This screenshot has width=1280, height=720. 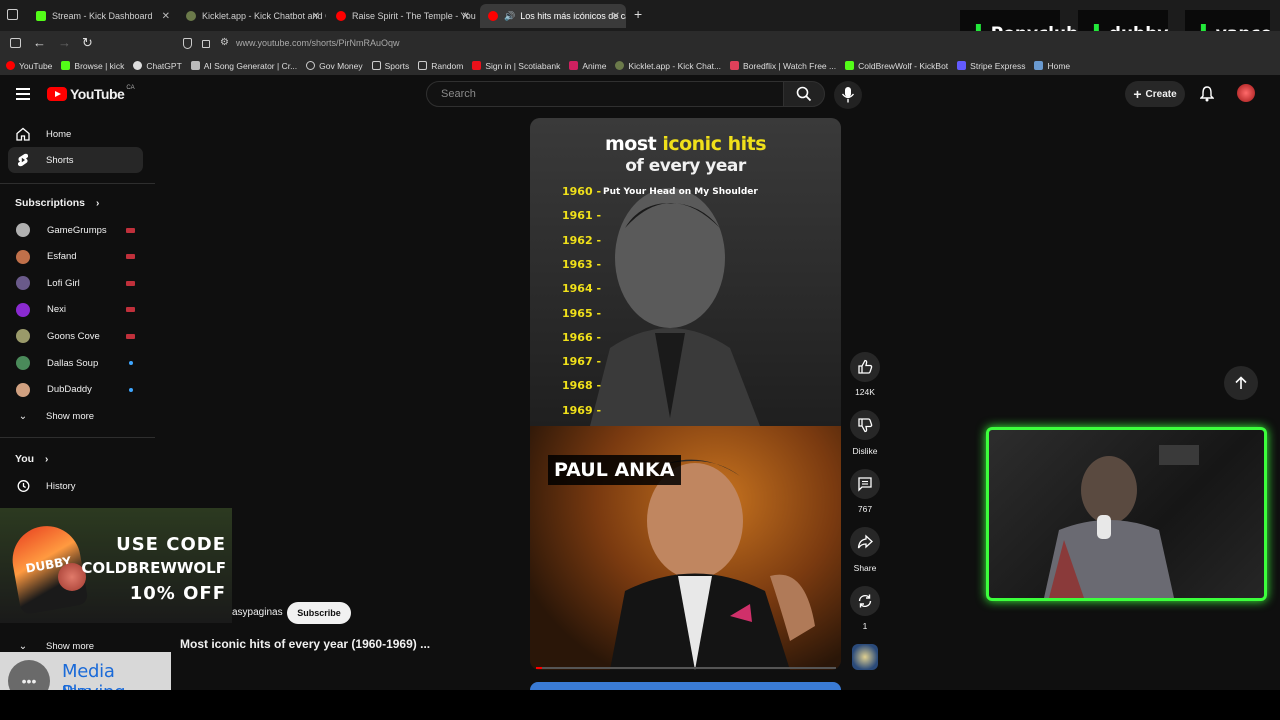 I want to click on thumbs-up-icon, so click(x=865, y=366).